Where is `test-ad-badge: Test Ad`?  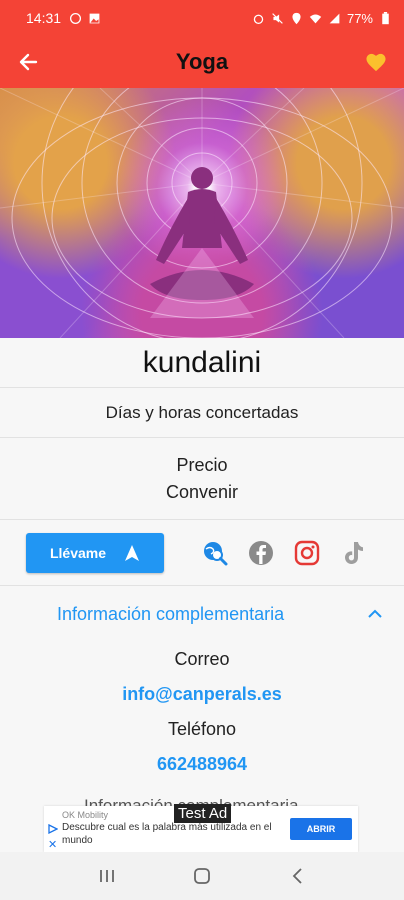
test-ad-badge: Test Ad is located at coordinates (203, 813).